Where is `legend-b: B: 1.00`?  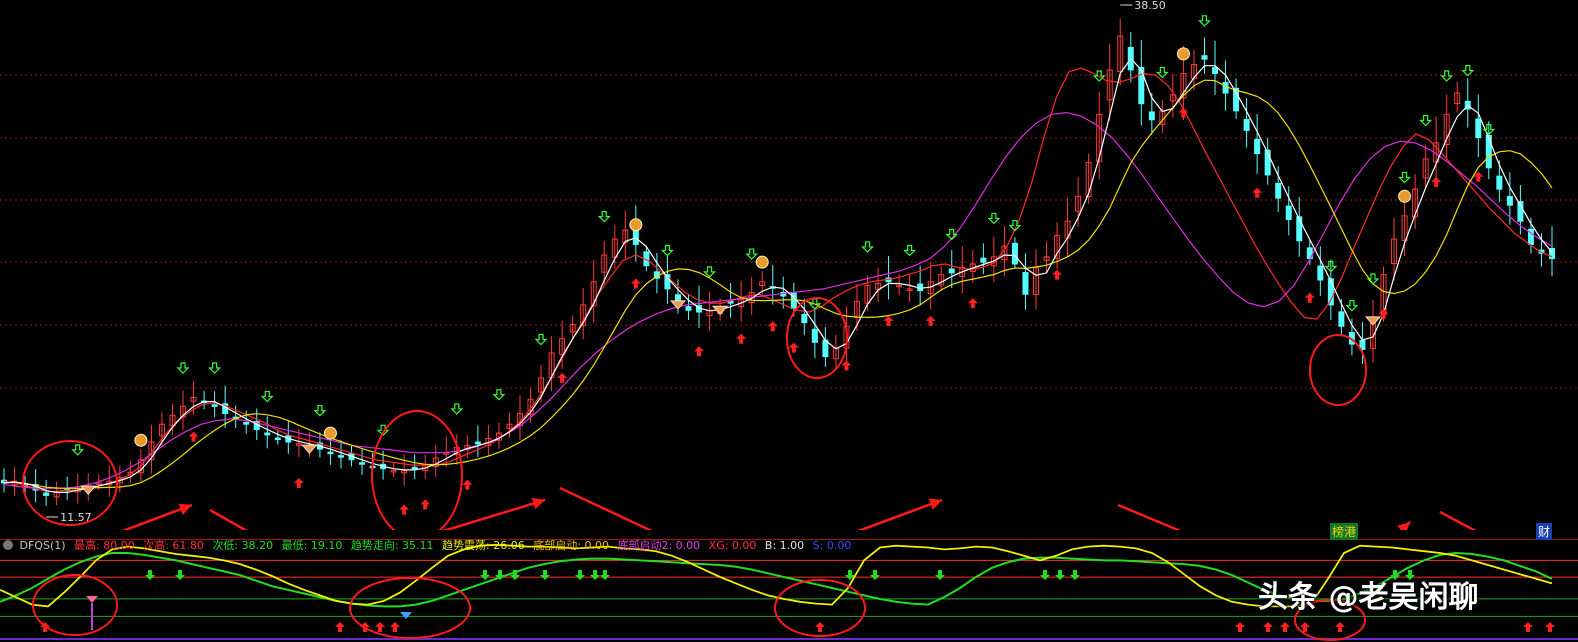 legend-b: B: 1.00 is located at coordinates (784, 545).